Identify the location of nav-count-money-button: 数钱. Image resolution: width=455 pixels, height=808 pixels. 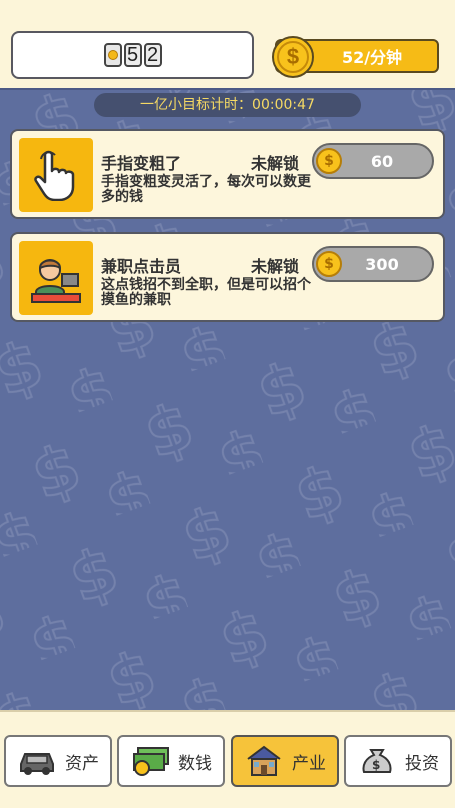
(171, 761).